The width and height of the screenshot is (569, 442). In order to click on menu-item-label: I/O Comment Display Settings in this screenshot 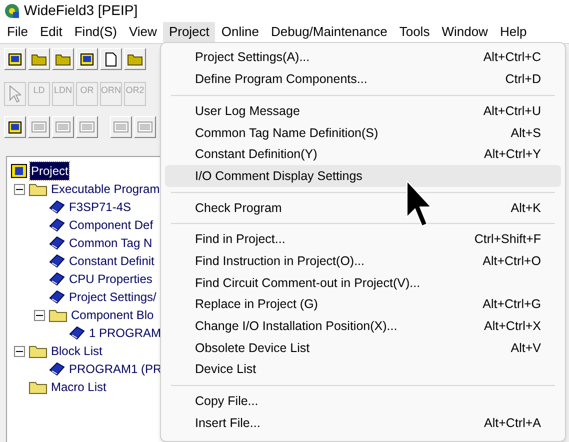, I will do `click(278, 176)`.